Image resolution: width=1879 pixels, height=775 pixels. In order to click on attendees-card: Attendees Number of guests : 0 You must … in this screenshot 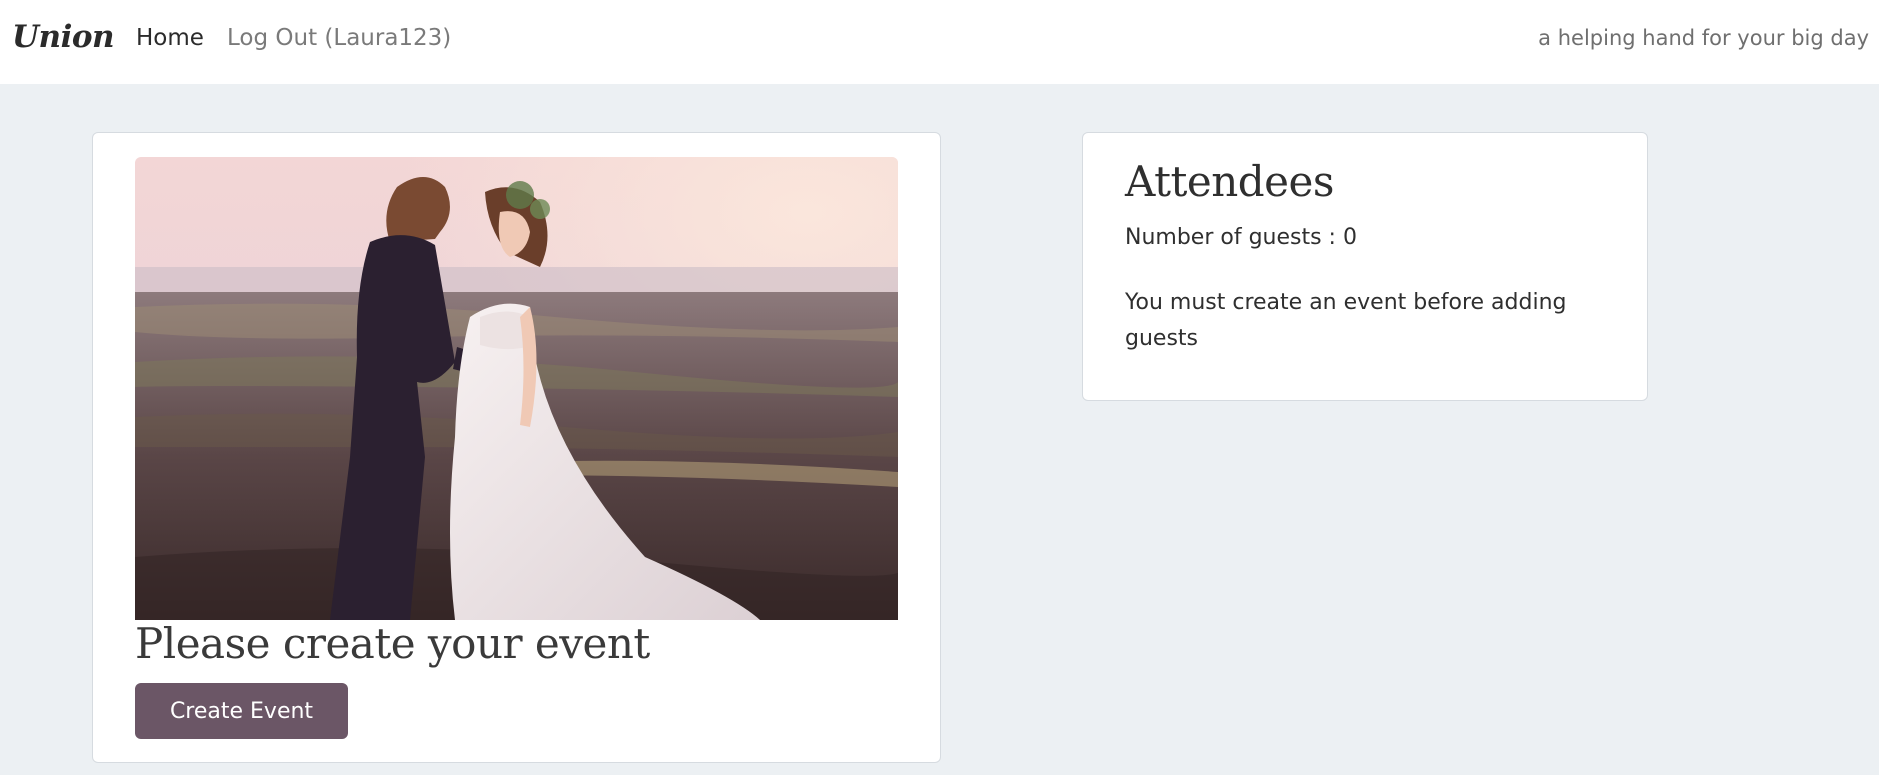, I will do `click(1365, 266)`.